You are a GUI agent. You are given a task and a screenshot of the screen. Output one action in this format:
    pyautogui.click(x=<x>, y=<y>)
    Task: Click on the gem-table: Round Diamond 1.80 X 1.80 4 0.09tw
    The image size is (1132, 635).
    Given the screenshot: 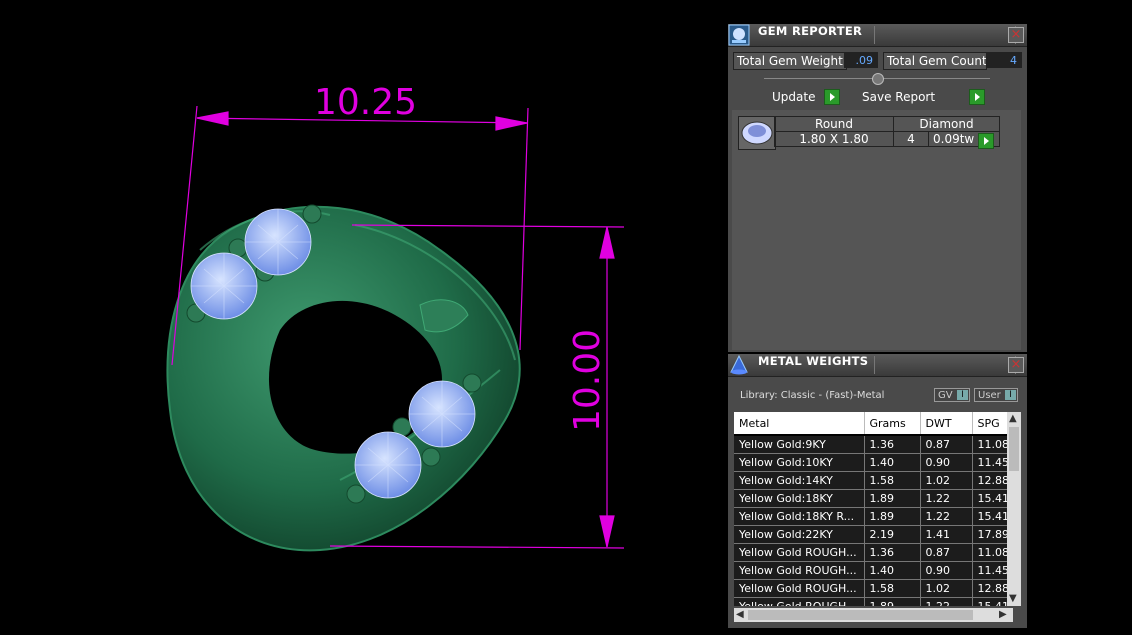 What is the action you would take?
    pyautogui.click(x=887, y=131)
    